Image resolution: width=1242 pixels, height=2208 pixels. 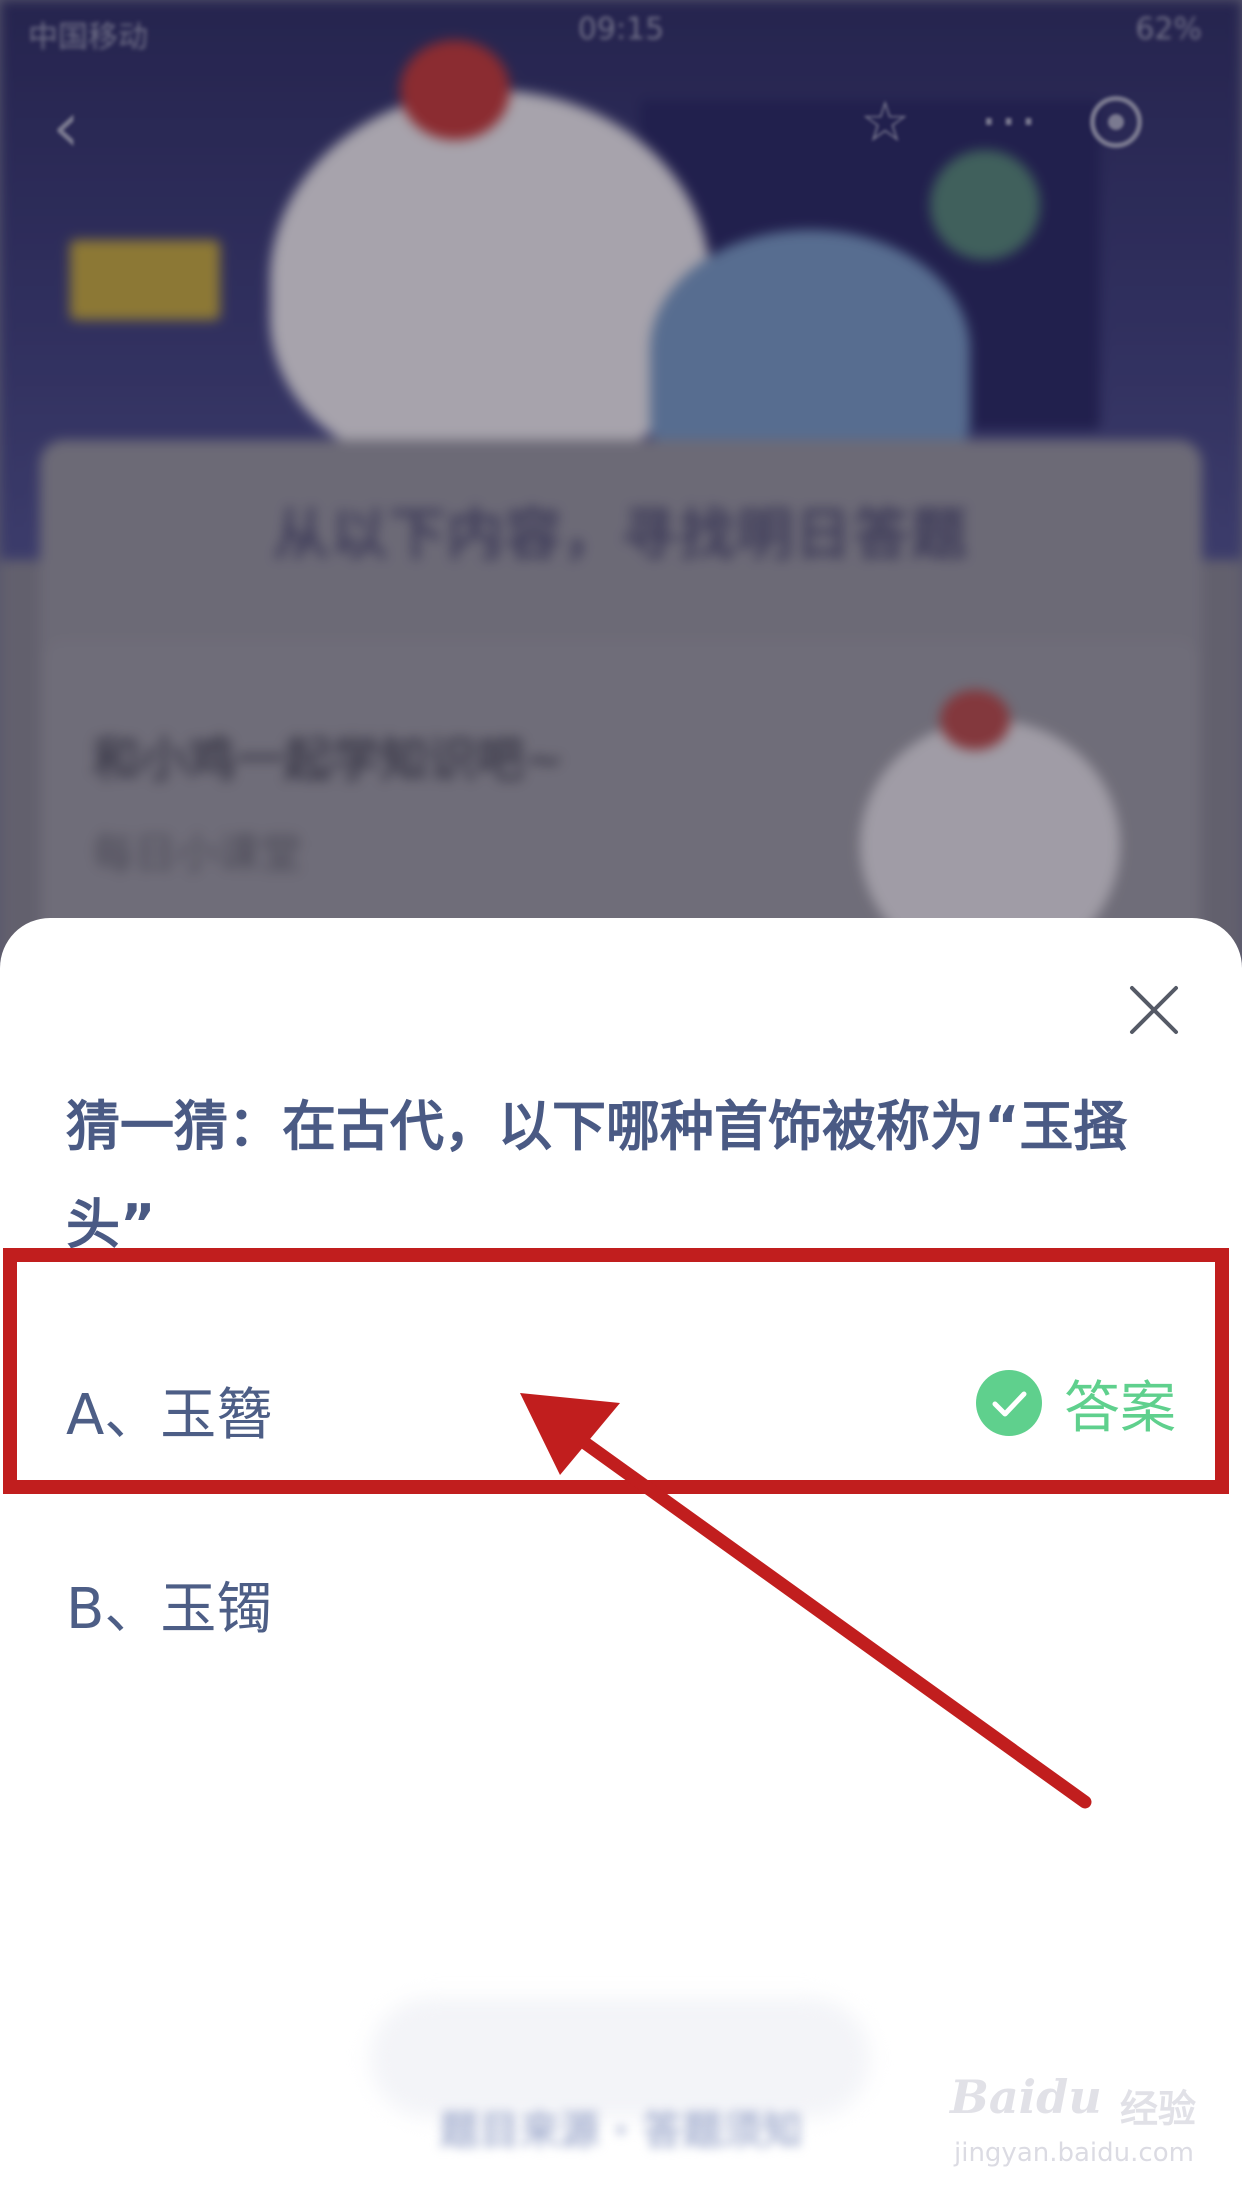 I want to click on watermark-brand-cn: 经验, so click(x=1158, y=2109).